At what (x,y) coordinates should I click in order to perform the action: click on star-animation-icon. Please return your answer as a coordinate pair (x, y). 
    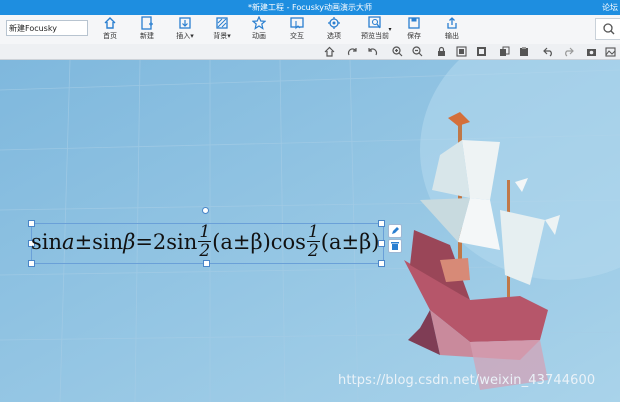
    Looking at the image, I should click on (259, 23).